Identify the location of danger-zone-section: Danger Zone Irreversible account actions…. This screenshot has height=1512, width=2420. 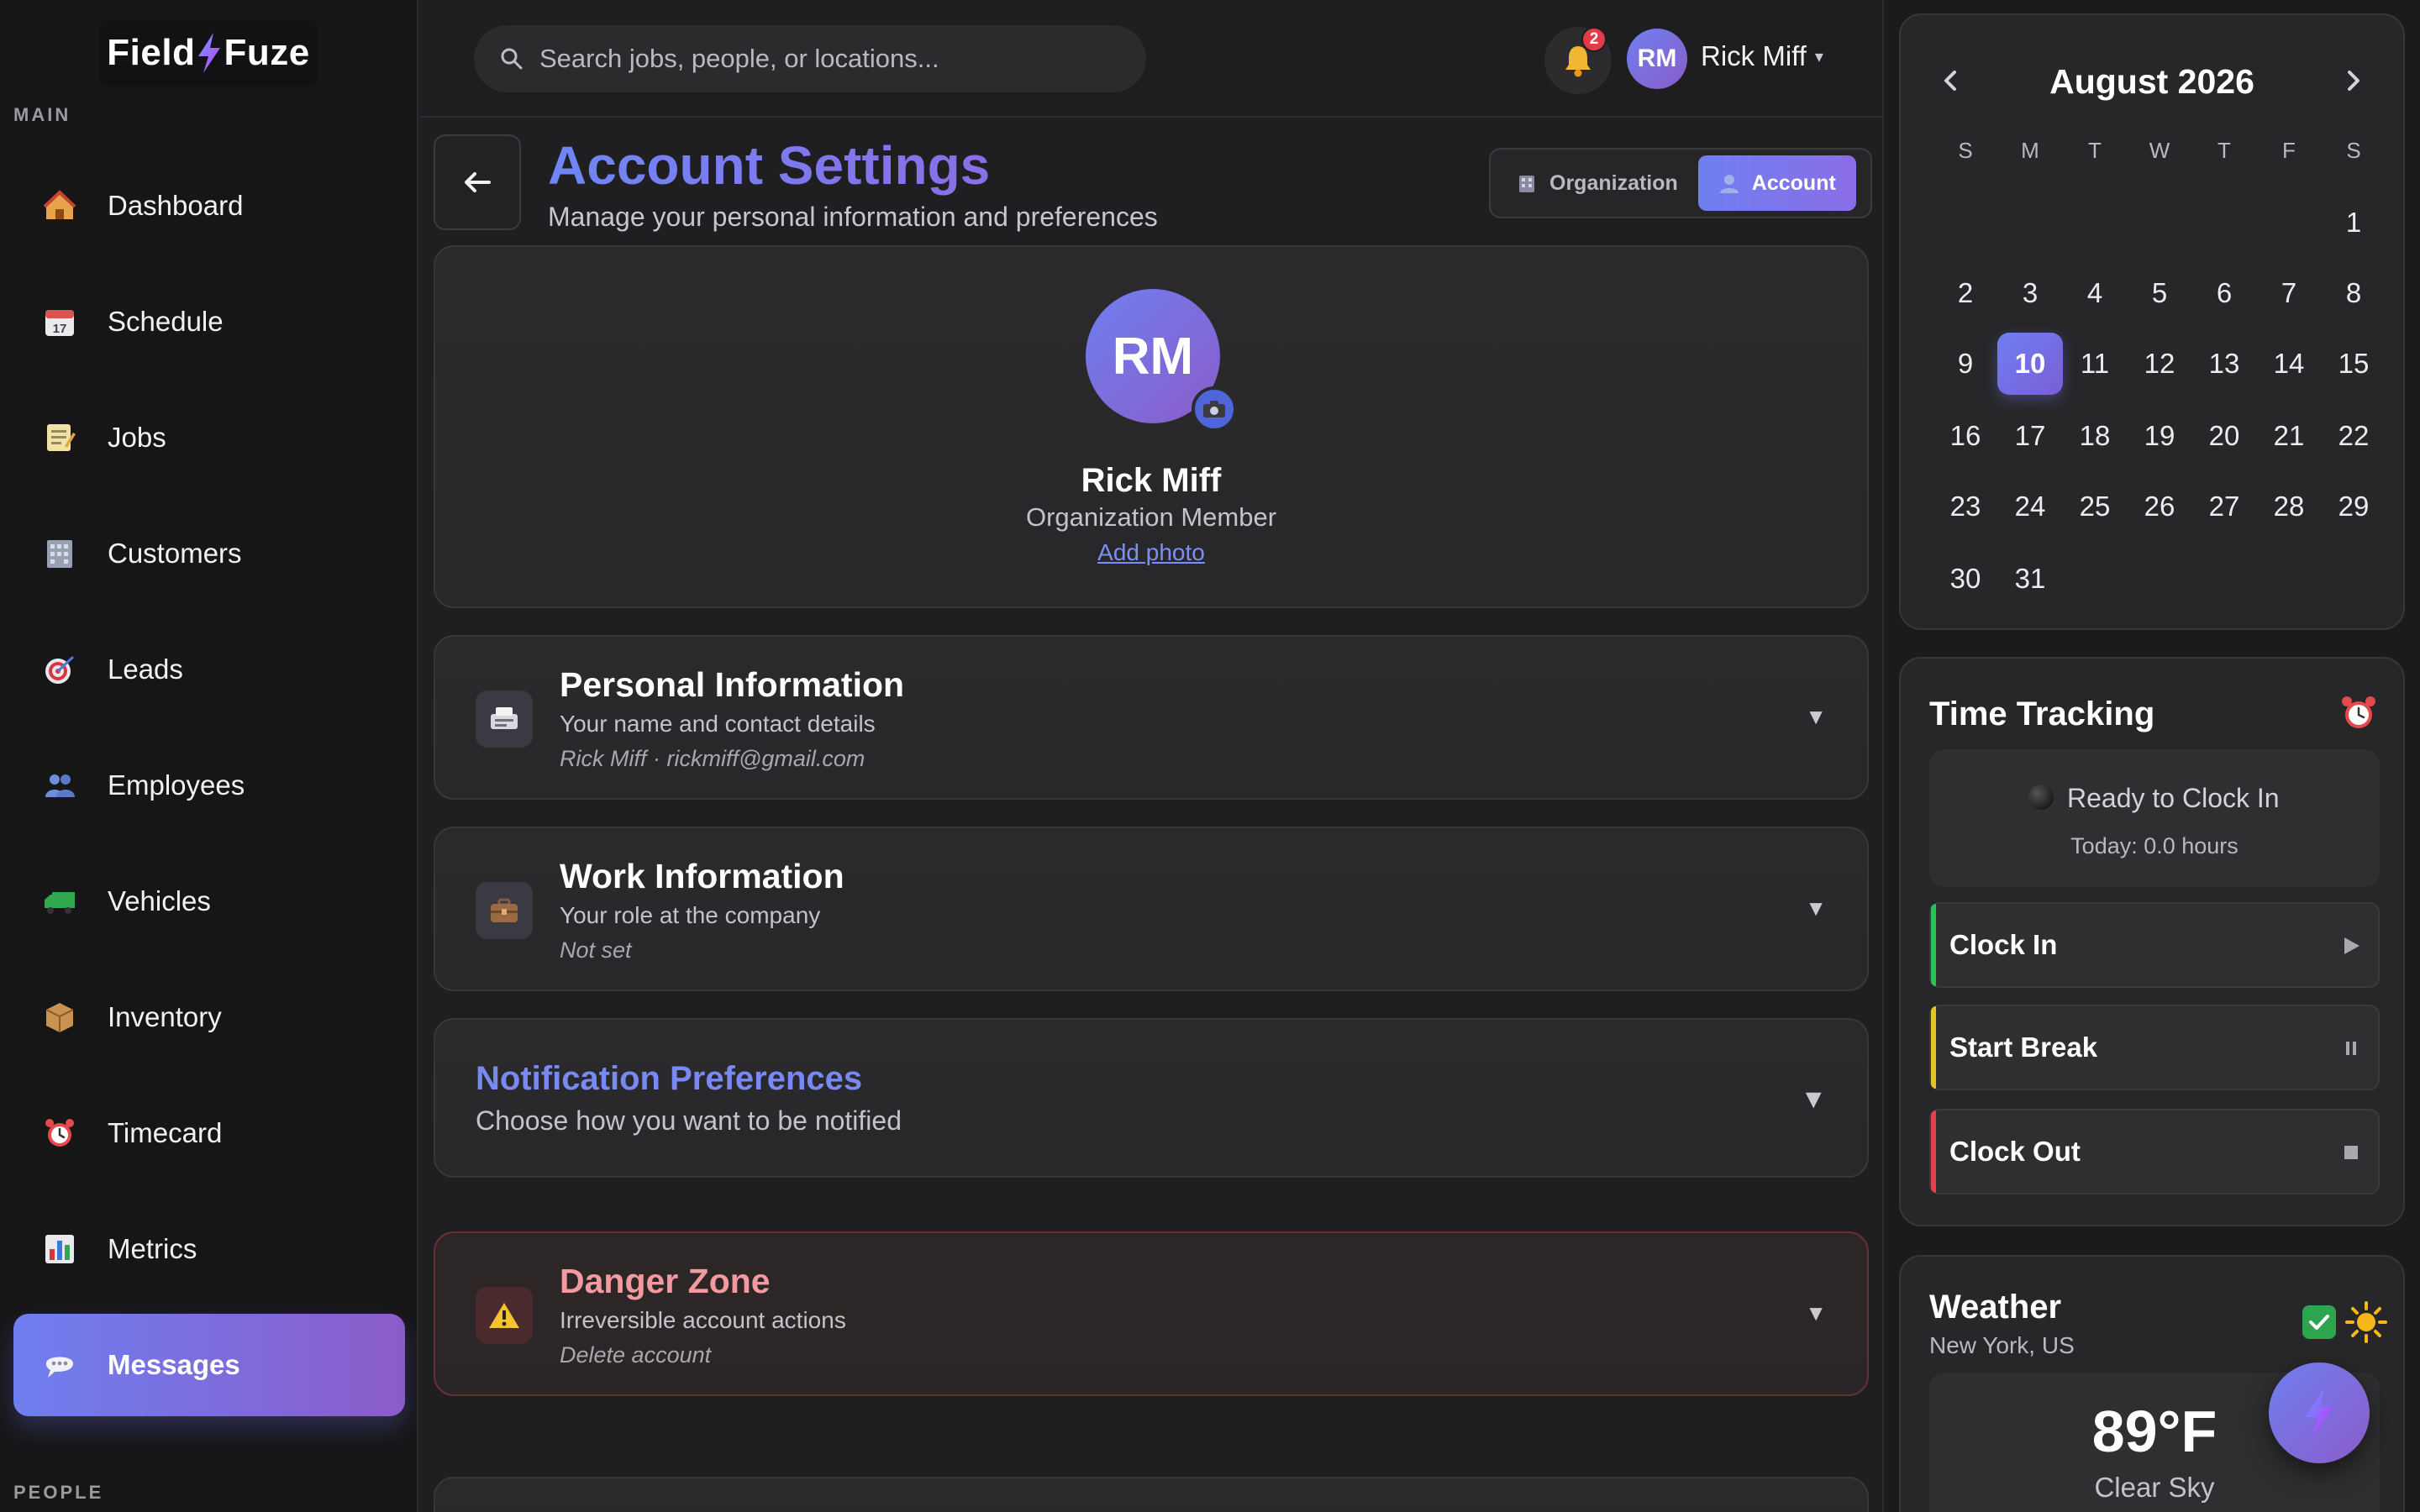
(1151, 1313).